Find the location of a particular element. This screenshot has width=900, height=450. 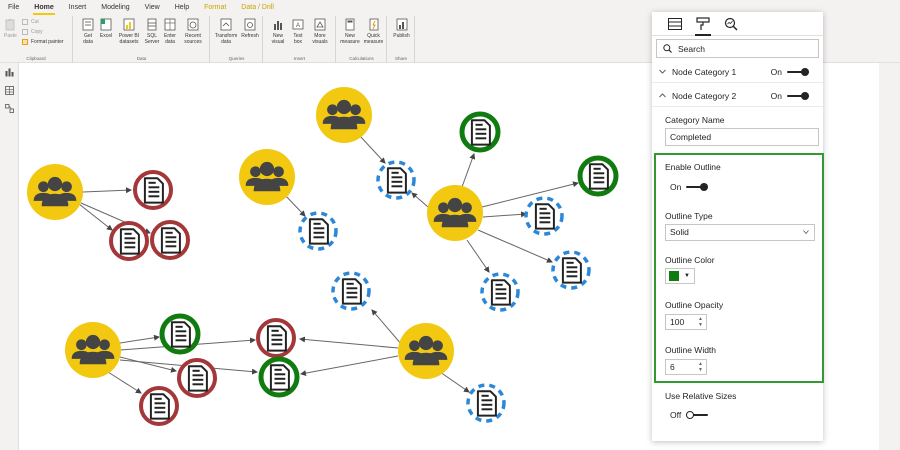

outline-color-picker: ▼ is located at coordinates (680, 276).